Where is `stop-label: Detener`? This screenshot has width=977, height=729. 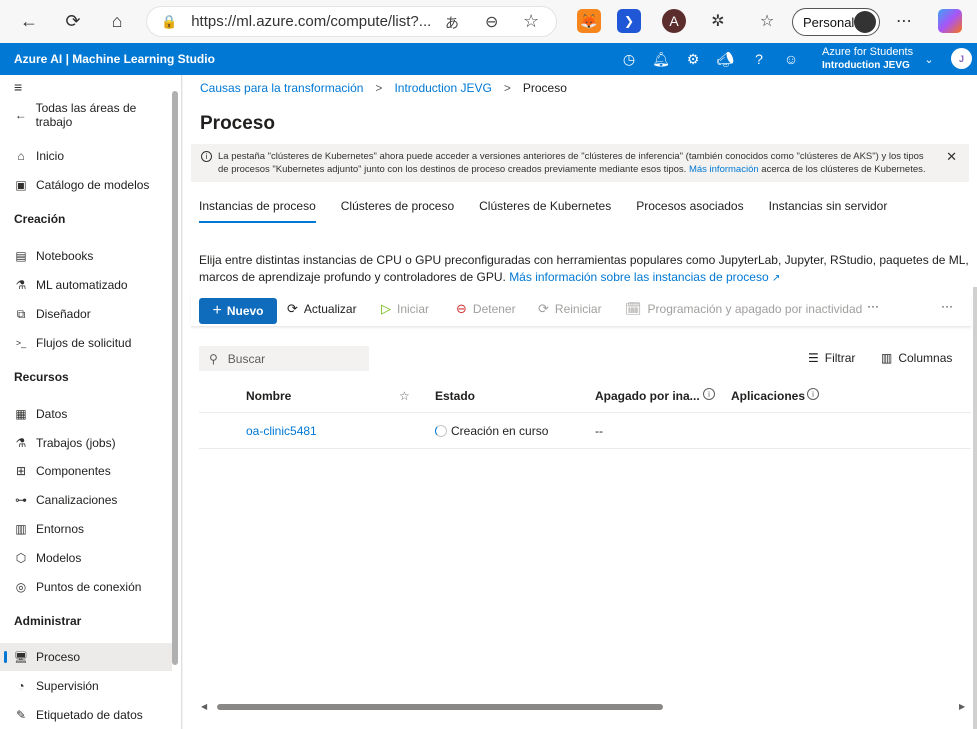 stop-label: Detener is located at coordinates (494, 309).